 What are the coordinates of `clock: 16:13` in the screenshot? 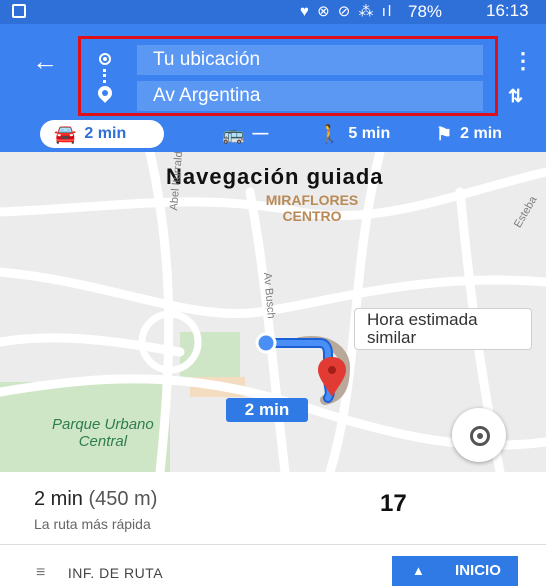 It's located at (507, 10).